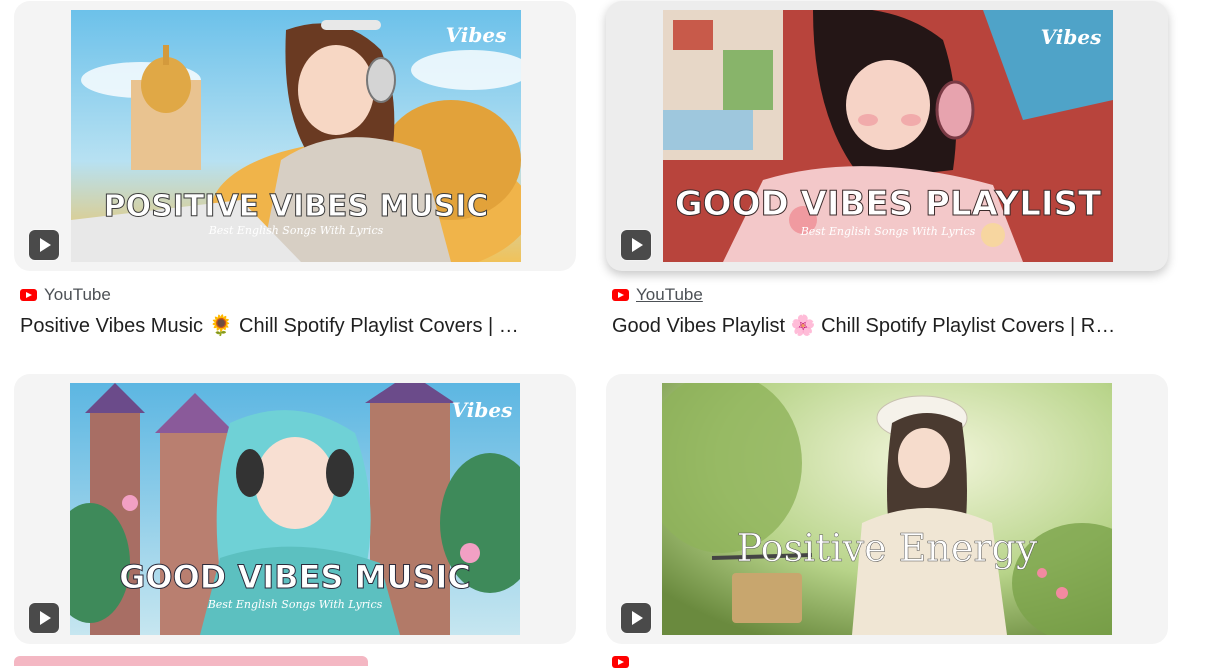 Image resolution: width=1228 pixels, height=668 pixels. What do you see at coordinates (887, 548) in the screenshot?
I see `thumbnail-headline: Positive Energy` at bounding box center [887, 548].